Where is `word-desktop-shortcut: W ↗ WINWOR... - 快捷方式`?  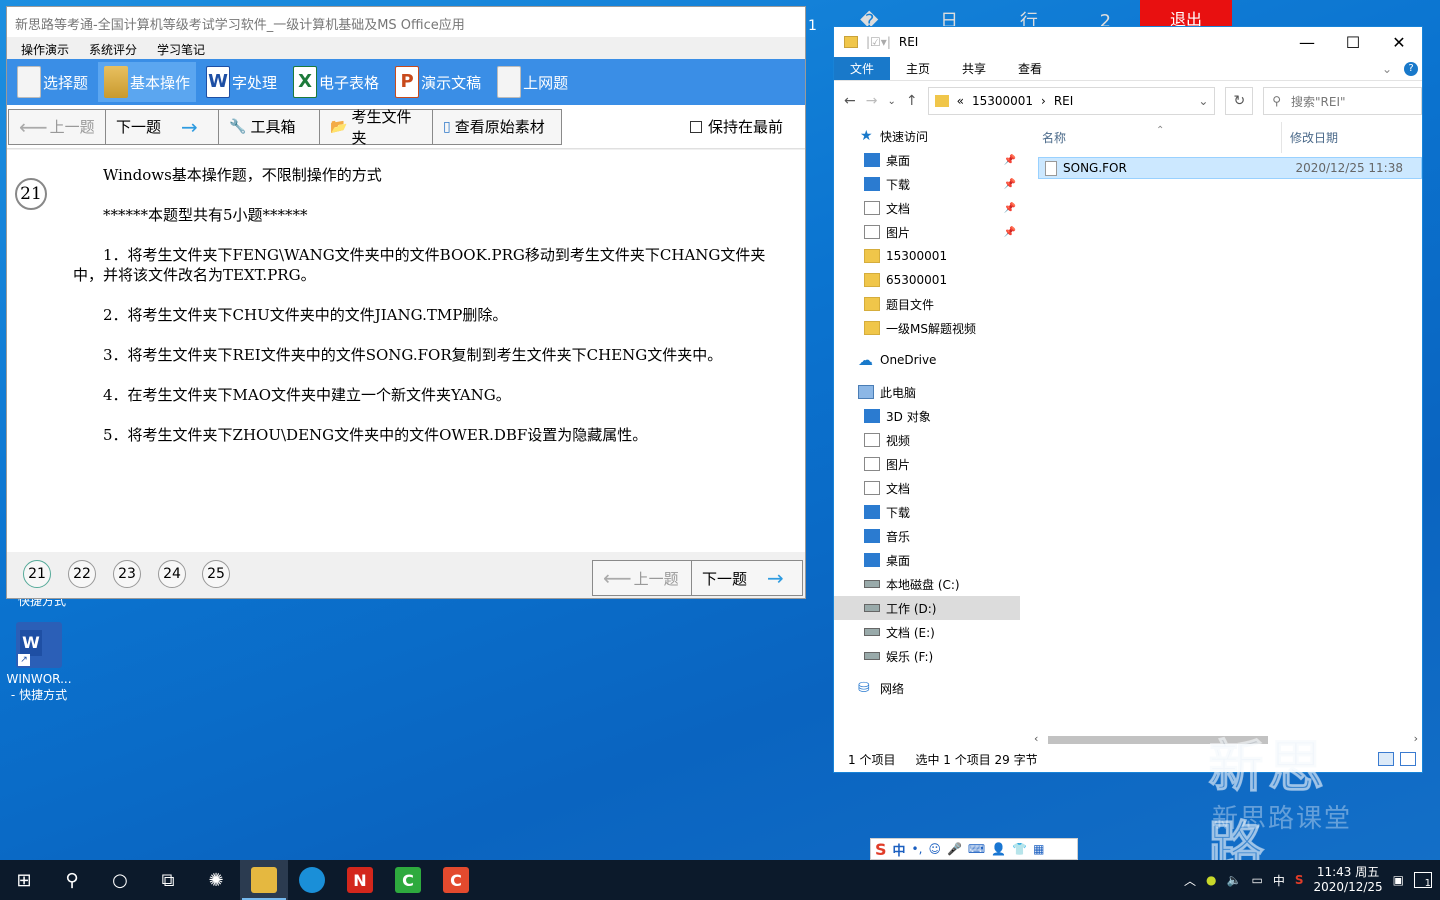
word-desktop-shortcut: W ↗ WINWOR... - 快捷方式 is located at coordinates (39, 662).